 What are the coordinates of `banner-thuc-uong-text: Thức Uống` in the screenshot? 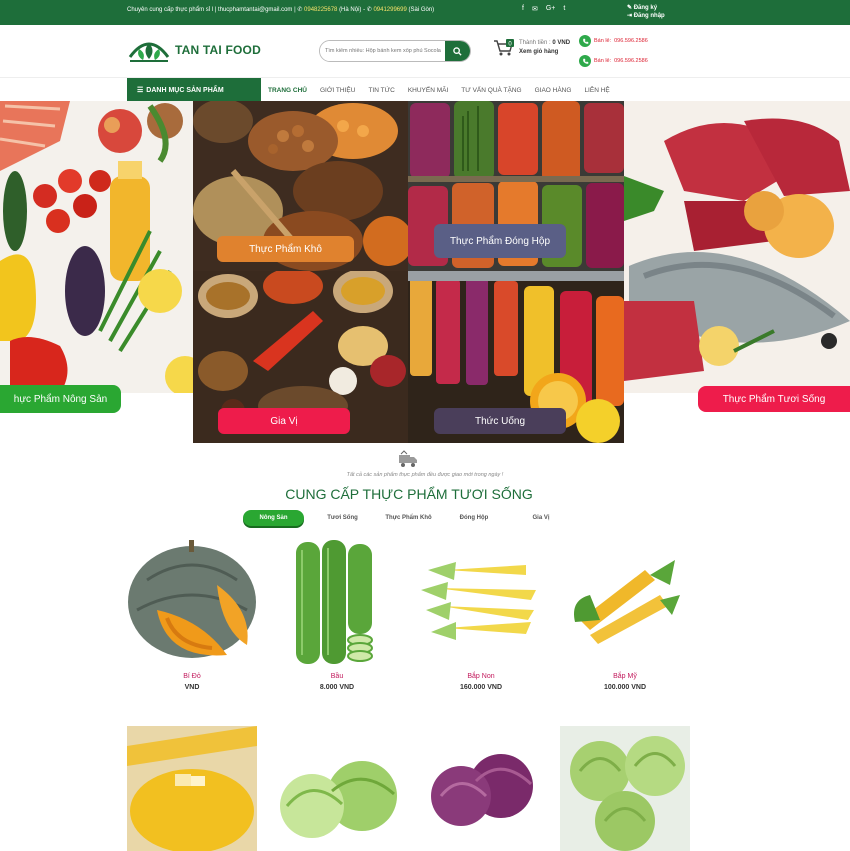 It's located at (500, 421).